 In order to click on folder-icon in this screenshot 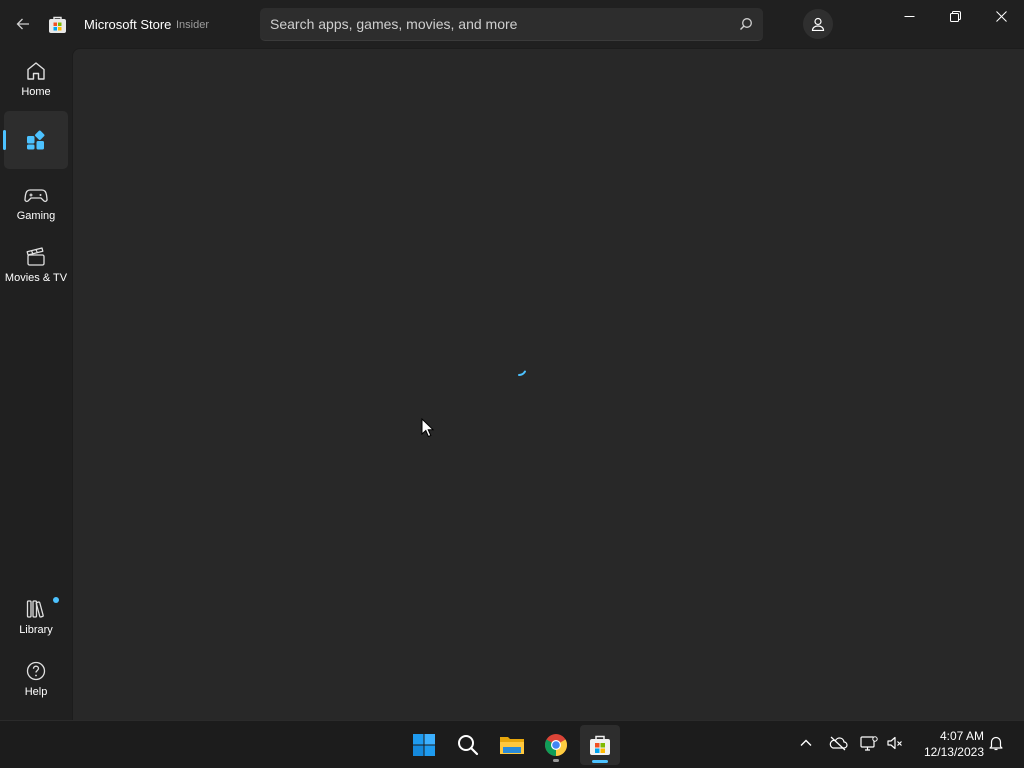, I will do `click(512, 745)`.